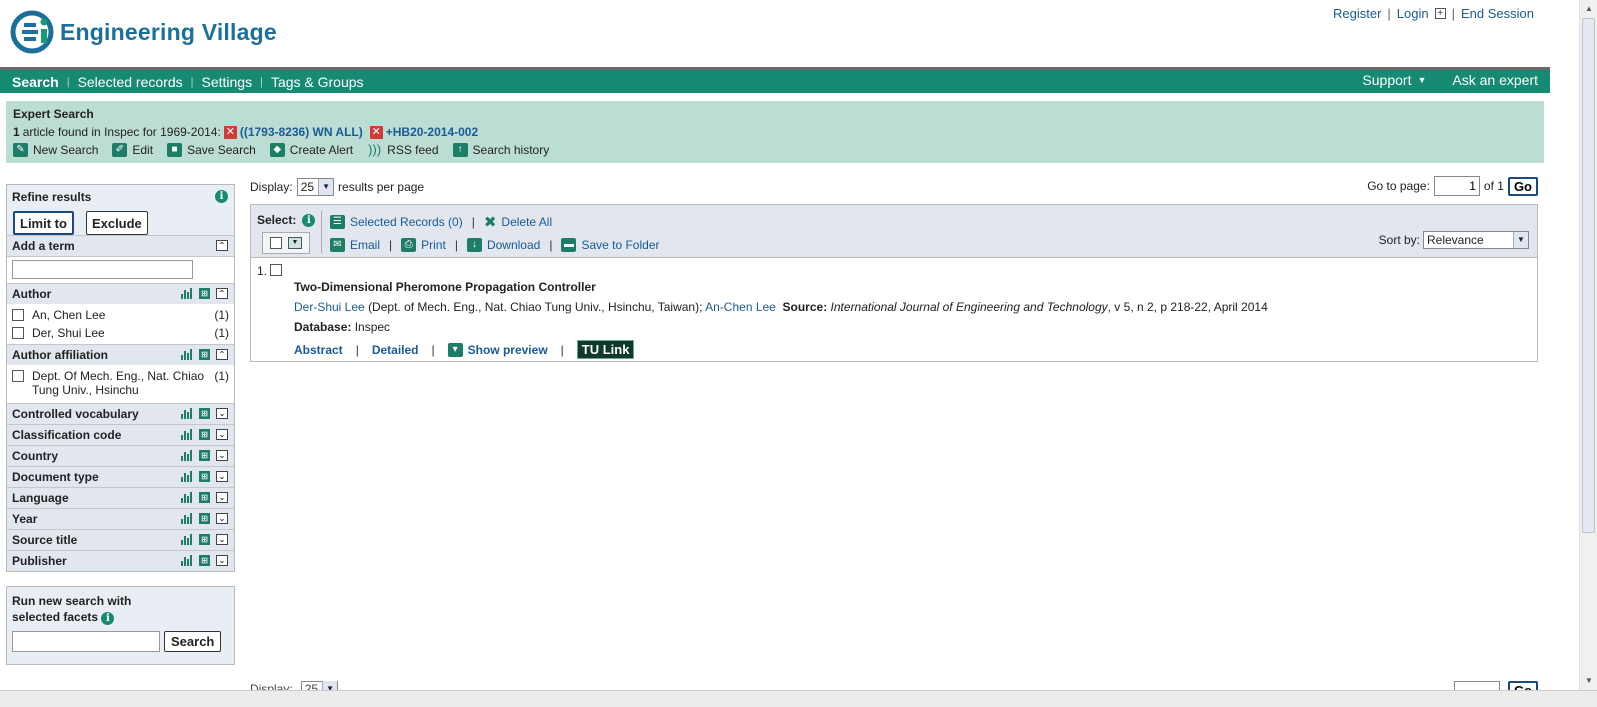  What do you see at coordinates (423, 245) in the screenshot?
I see `print-link: ⎙ Print` at bounding box center [423, 245].